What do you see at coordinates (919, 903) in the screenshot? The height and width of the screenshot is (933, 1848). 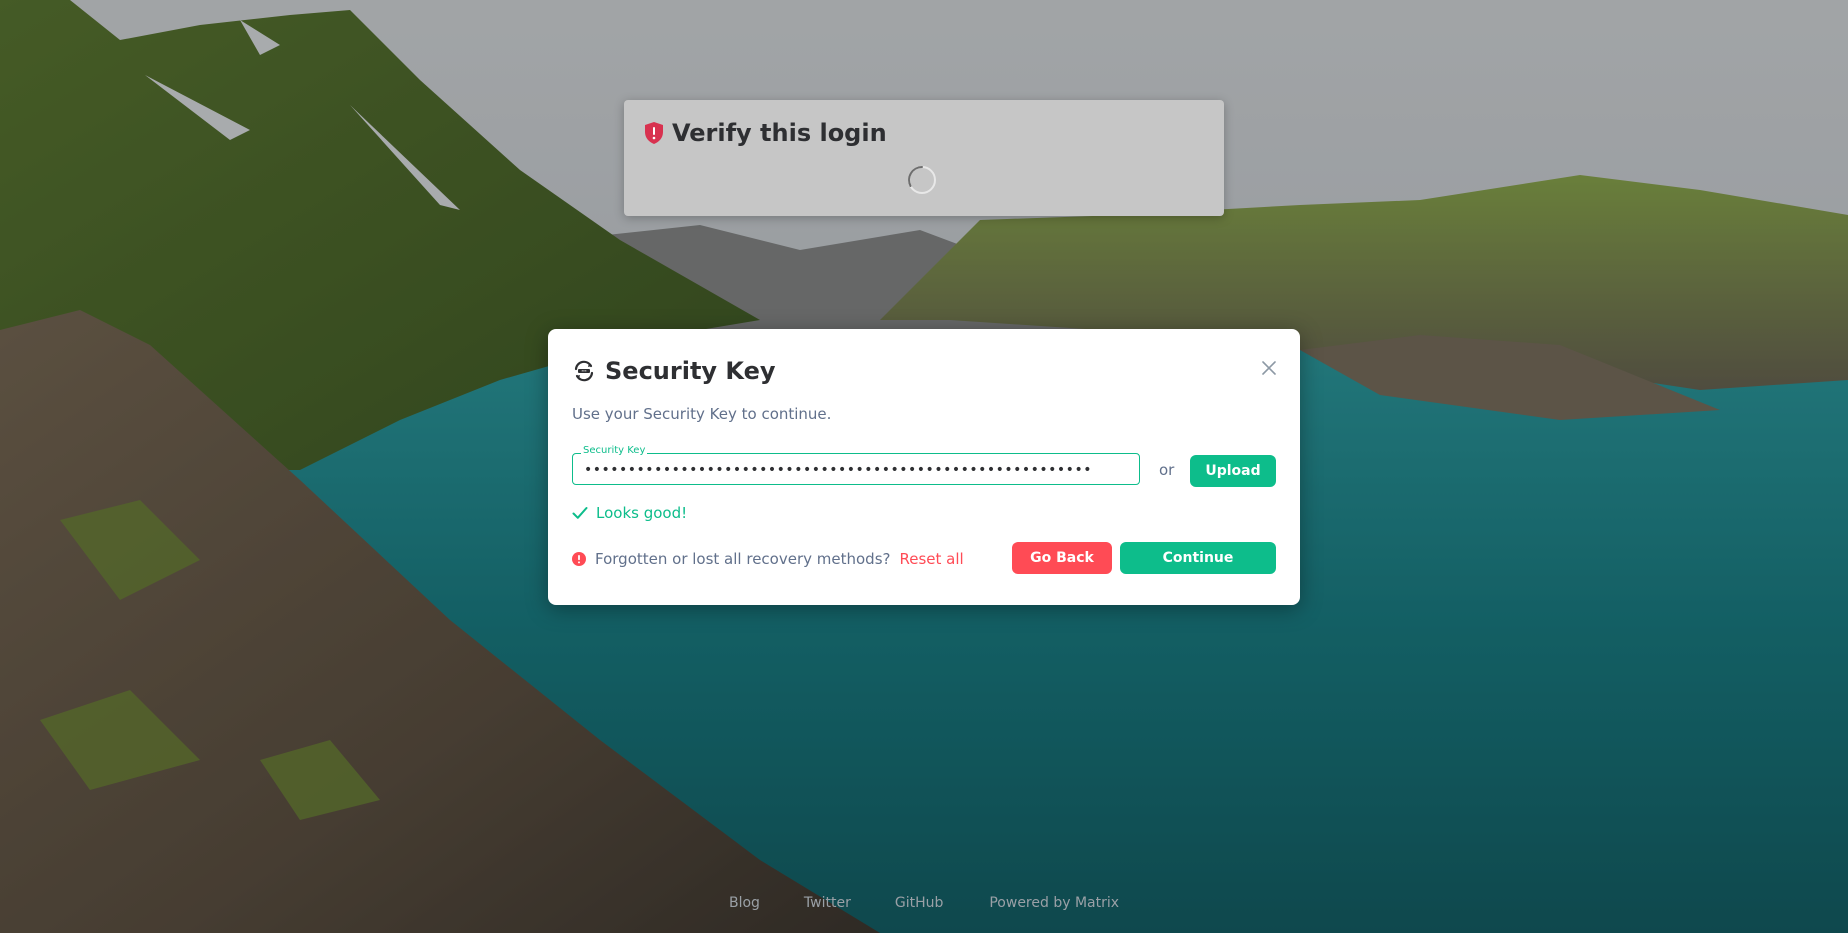 I see `footer-link-github: GitHub` at bounding box center [919, 903].